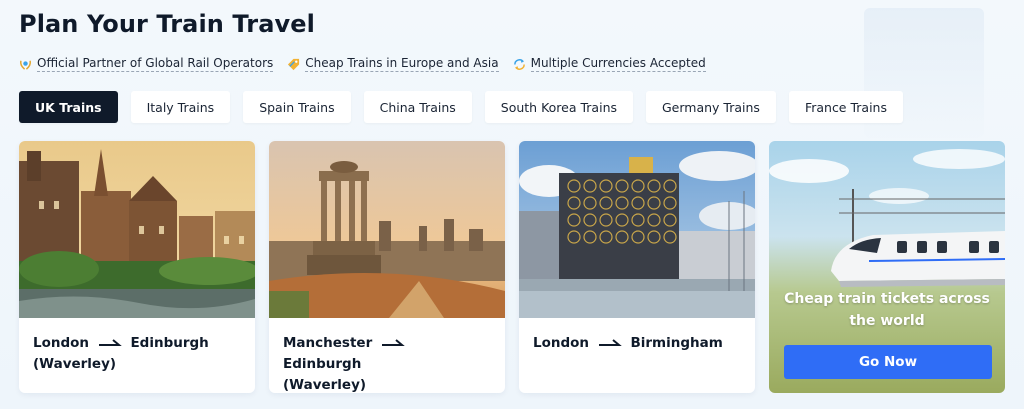 The height and width of the screenshot is (409, 1024). What do you see at coordinates (387, 363) in the screenshot?
I see `route-title: Manchester Edinburgh (Waverley)` at bounding box center [387, 363].